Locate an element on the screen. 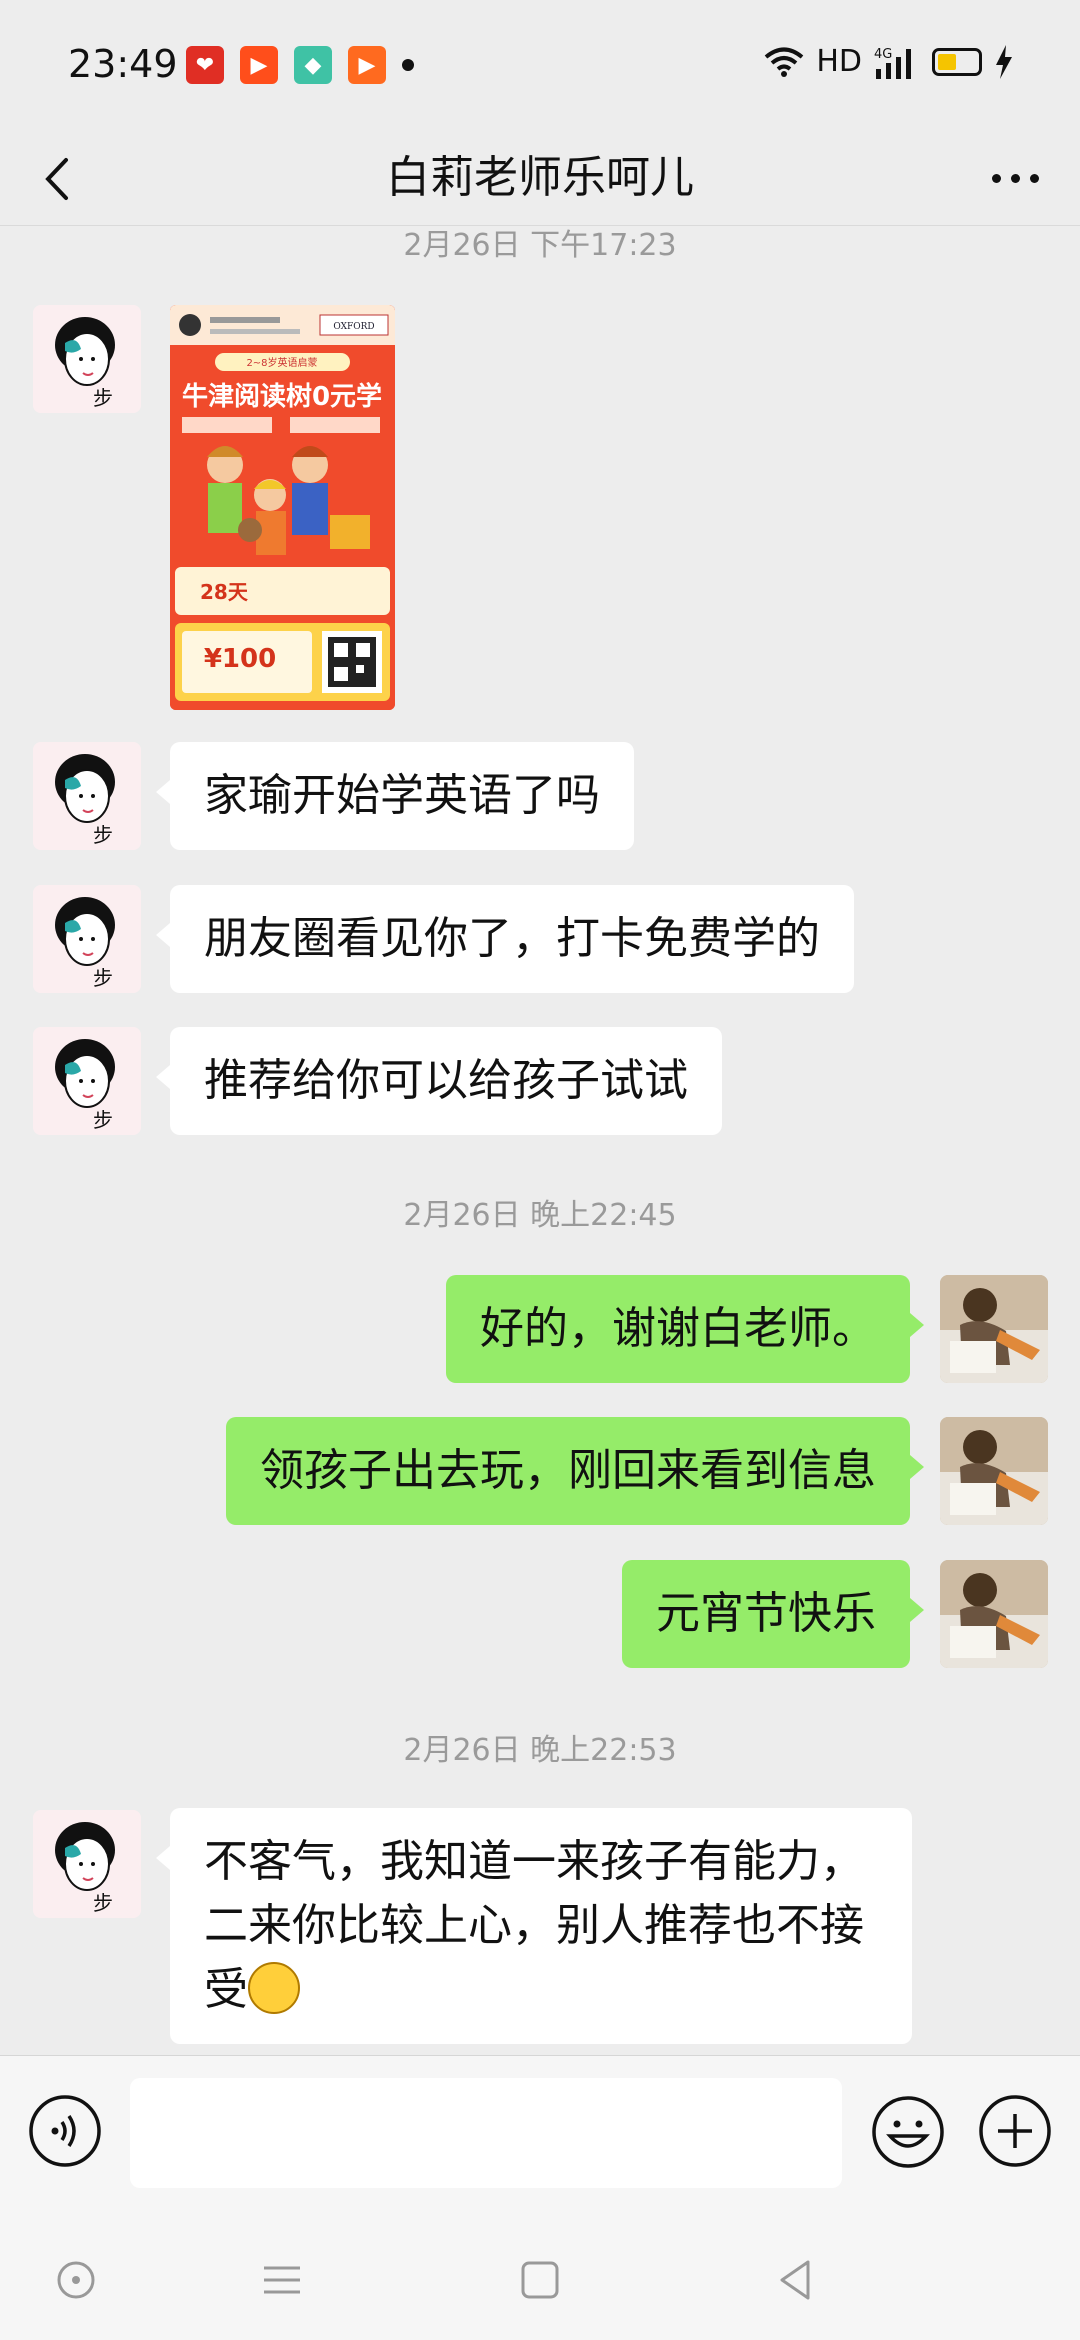 Image resolution: width=1080 pixels, height=2340 pixels. chat-title: 白莉老师乐呵儿 is located at coordinates (540, 177).